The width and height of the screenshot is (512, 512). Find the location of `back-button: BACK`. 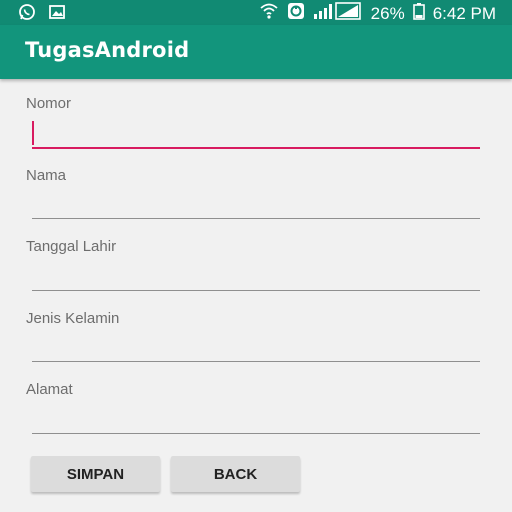

back-button: BACK is located at coordinates (235, 474).